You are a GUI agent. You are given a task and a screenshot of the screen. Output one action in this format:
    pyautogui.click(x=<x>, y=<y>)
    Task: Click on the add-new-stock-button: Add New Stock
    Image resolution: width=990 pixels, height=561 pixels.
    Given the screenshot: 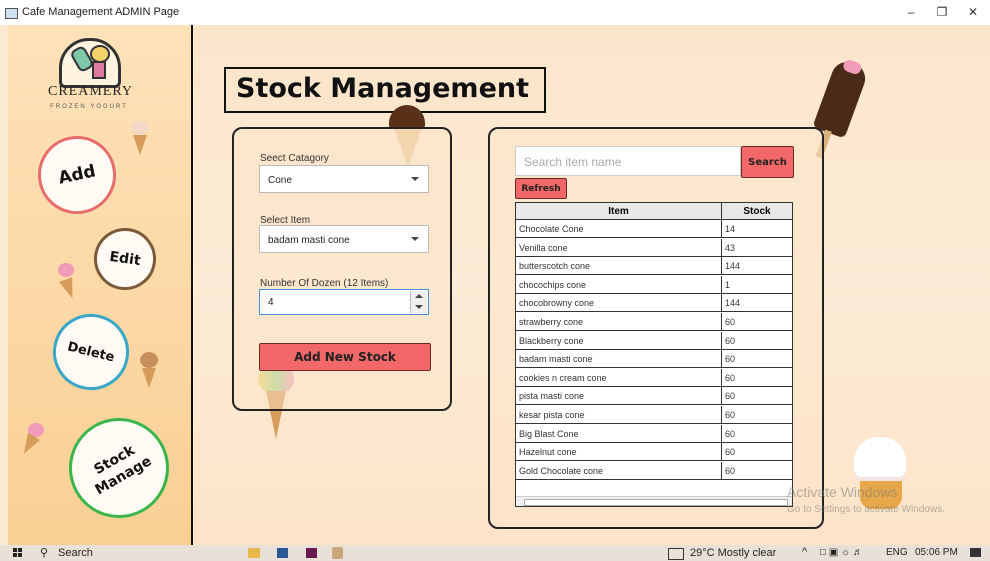 What is the action you would take?
    pyautogui.click(x=345, y=357)
    